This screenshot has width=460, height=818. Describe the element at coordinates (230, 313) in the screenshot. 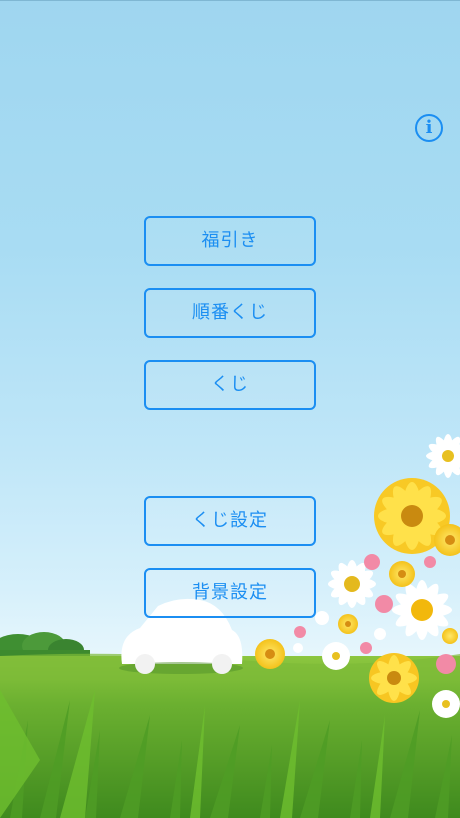

I see `junban-kuji-button: 順番くじ` at that location.